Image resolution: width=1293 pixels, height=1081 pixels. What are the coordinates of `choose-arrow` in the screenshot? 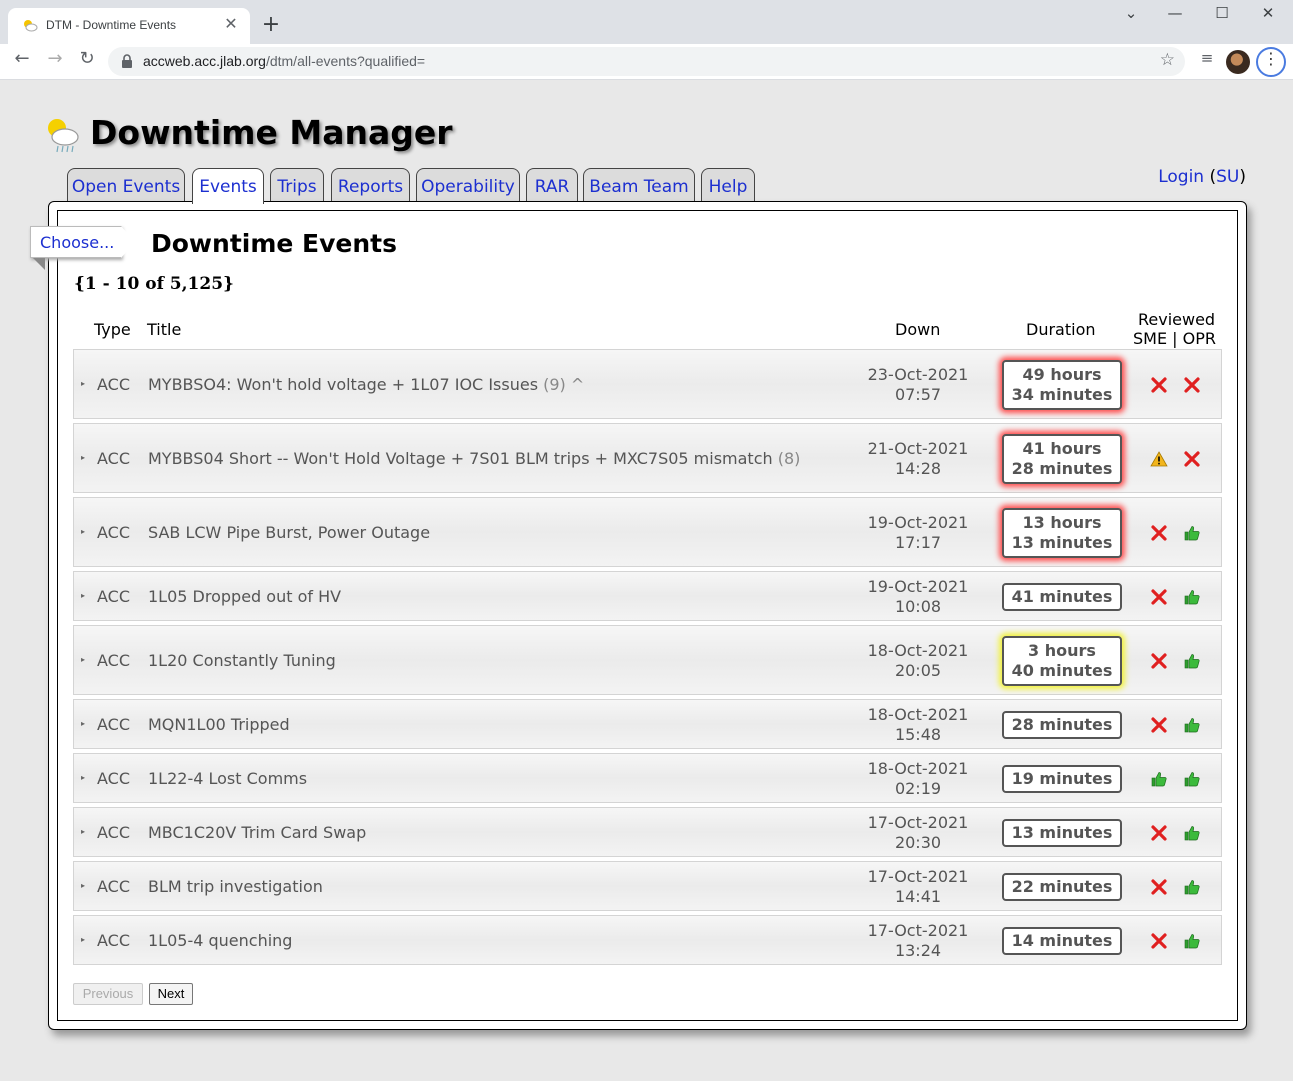 It's located at (128, 242).